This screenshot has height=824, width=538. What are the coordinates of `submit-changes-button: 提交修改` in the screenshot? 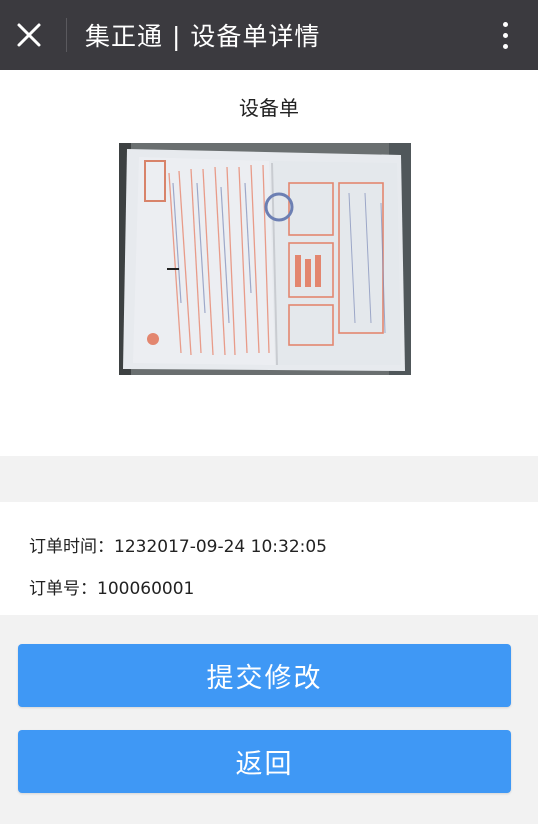 It's located at (264, 675).